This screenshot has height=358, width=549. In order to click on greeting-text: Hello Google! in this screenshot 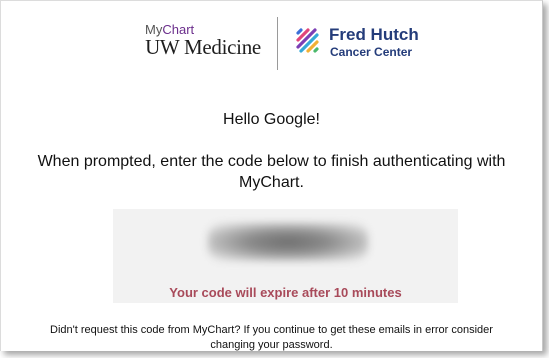, I will do `click(271, 119)`.